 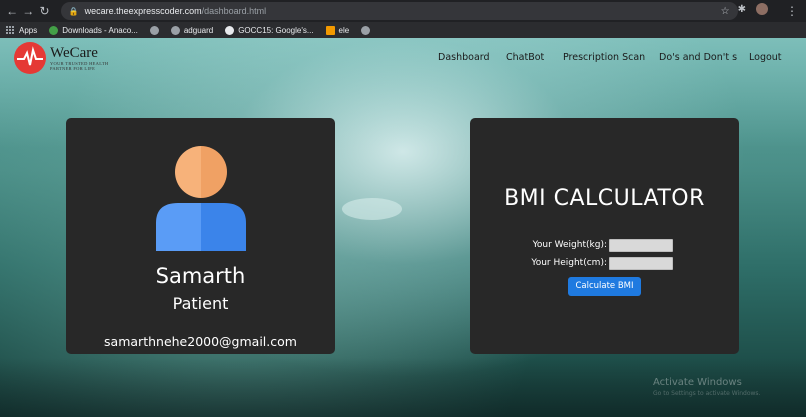 I want to click on bookmark-adguard: adguard, so click(x=191, y=30).